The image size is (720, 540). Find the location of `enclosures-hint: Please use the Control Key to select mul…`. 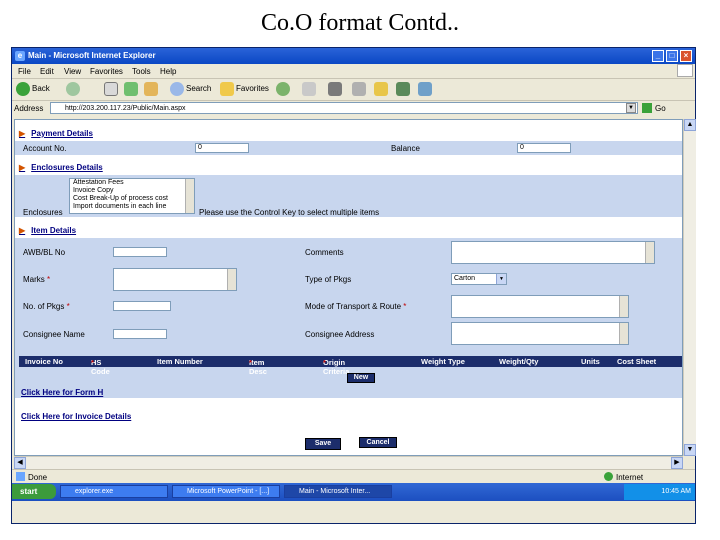

enclosures-hint: Please use the Control Key to select mul… is located at coordinates (289, 212).